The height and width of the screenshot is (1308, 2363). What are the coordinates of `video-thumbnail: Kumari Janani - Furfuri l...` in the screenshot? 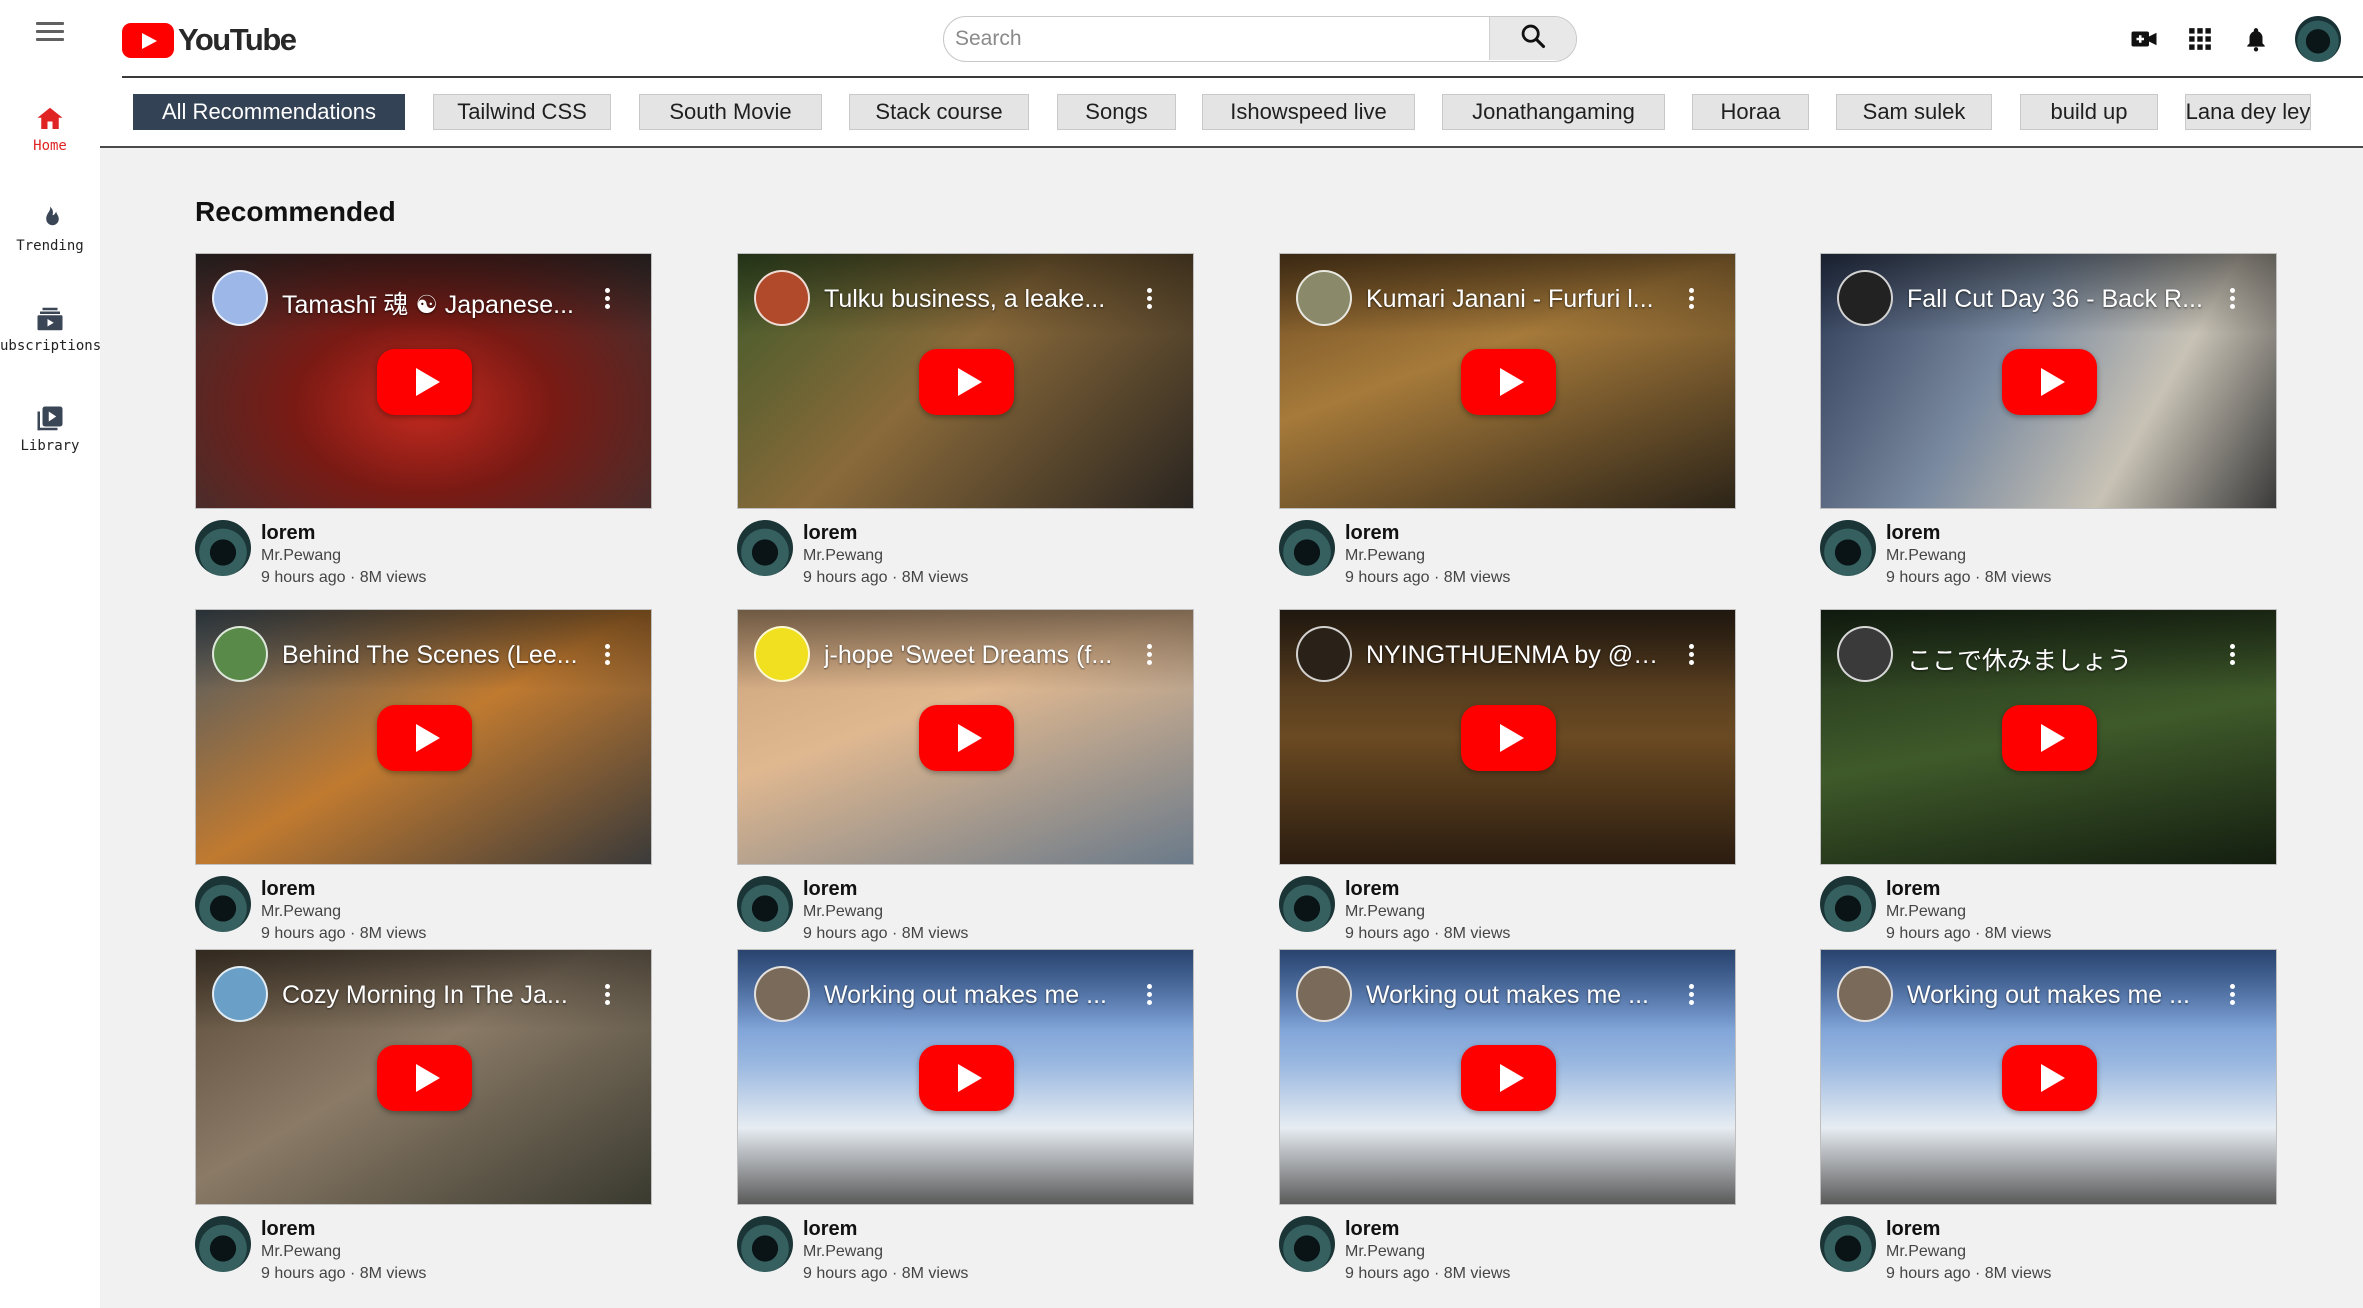 It's located at (1507, 381).